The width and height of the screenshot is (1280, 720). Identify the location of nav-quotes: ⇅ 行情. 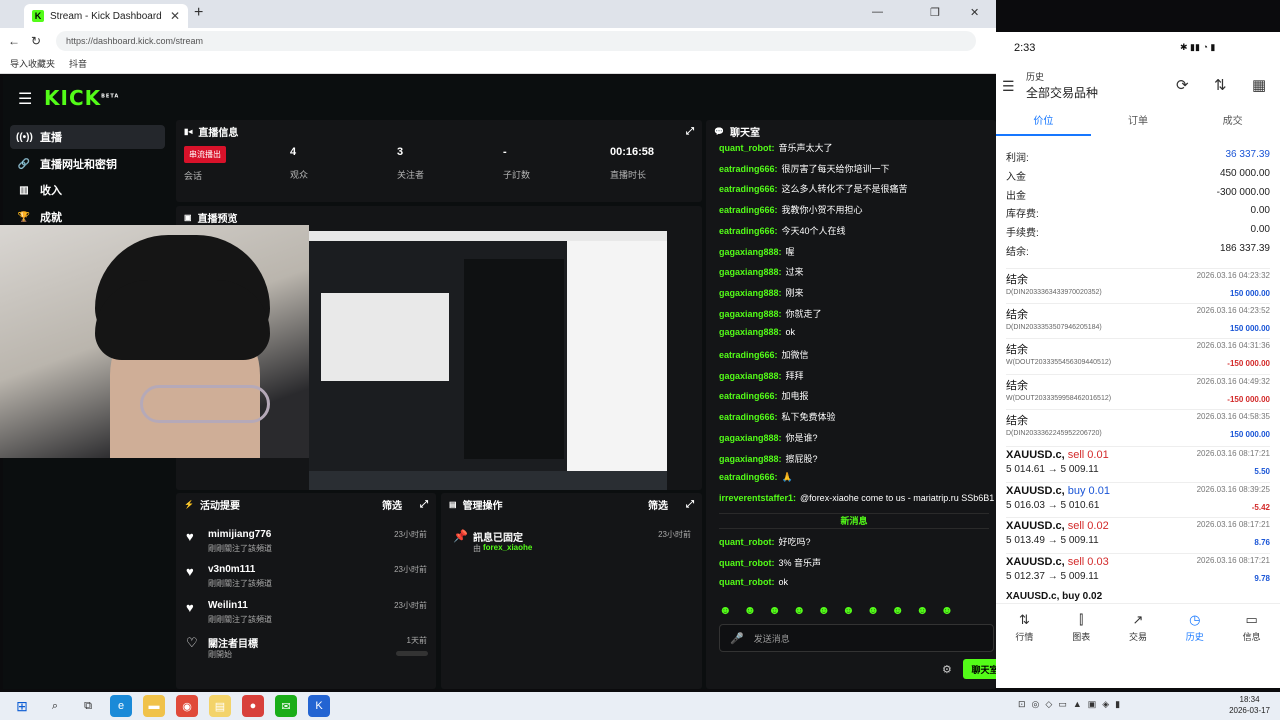
(1024, 634).